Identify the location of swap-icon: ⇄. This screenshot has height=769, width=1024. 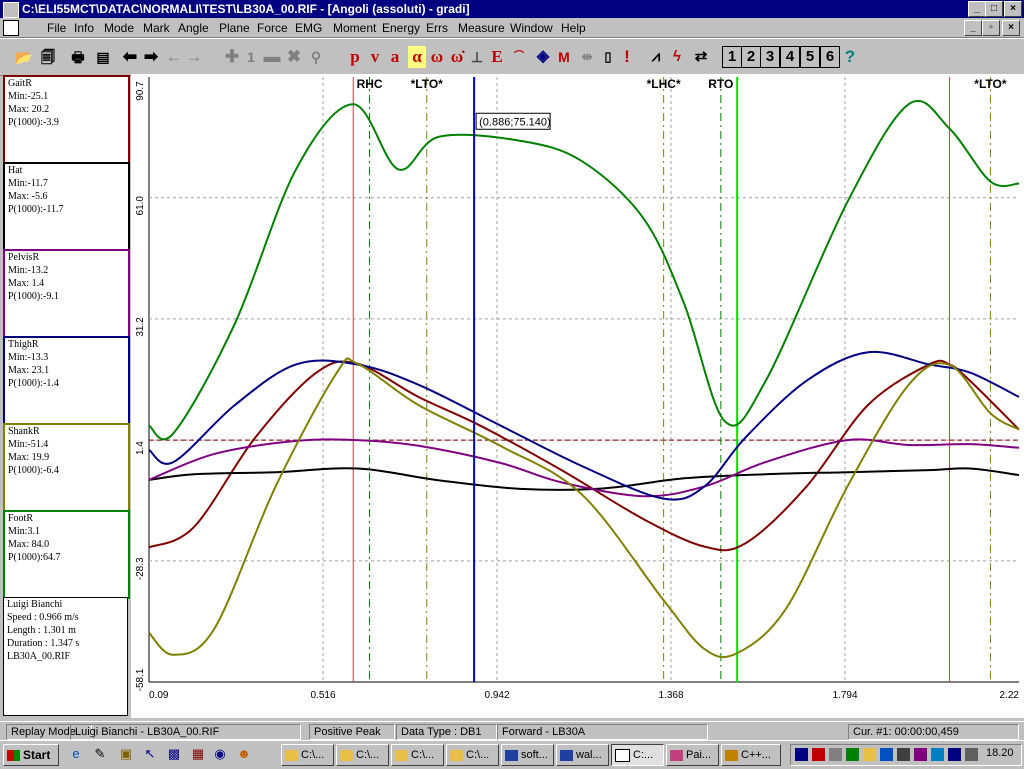
(701, 57).